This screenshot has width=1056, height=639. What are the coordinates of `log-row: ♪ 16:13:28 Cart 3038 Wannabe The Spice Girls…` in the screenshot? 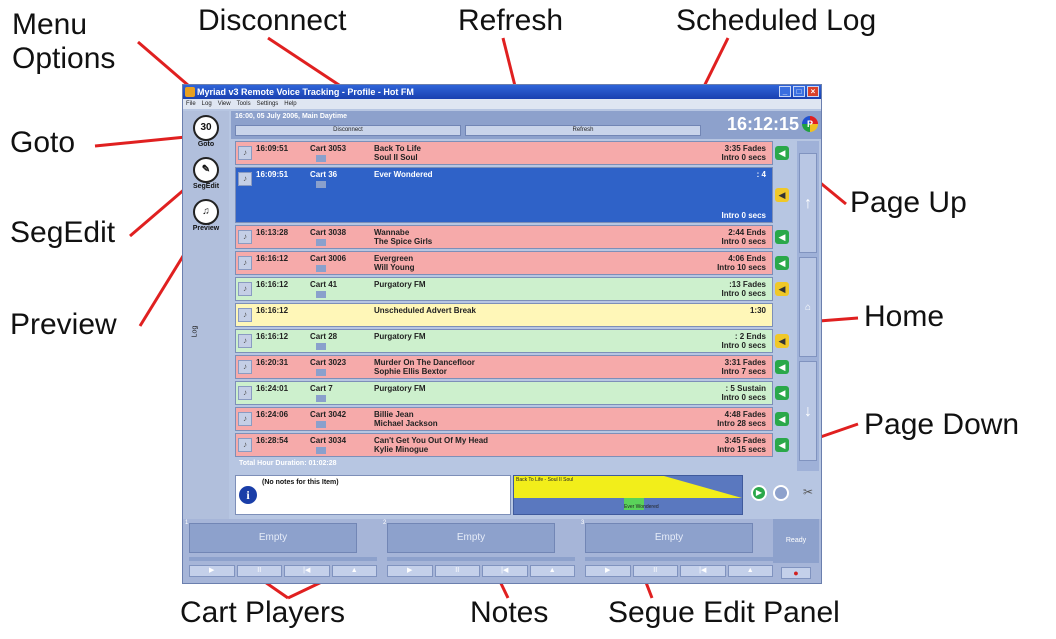 It's located at (504, 237).